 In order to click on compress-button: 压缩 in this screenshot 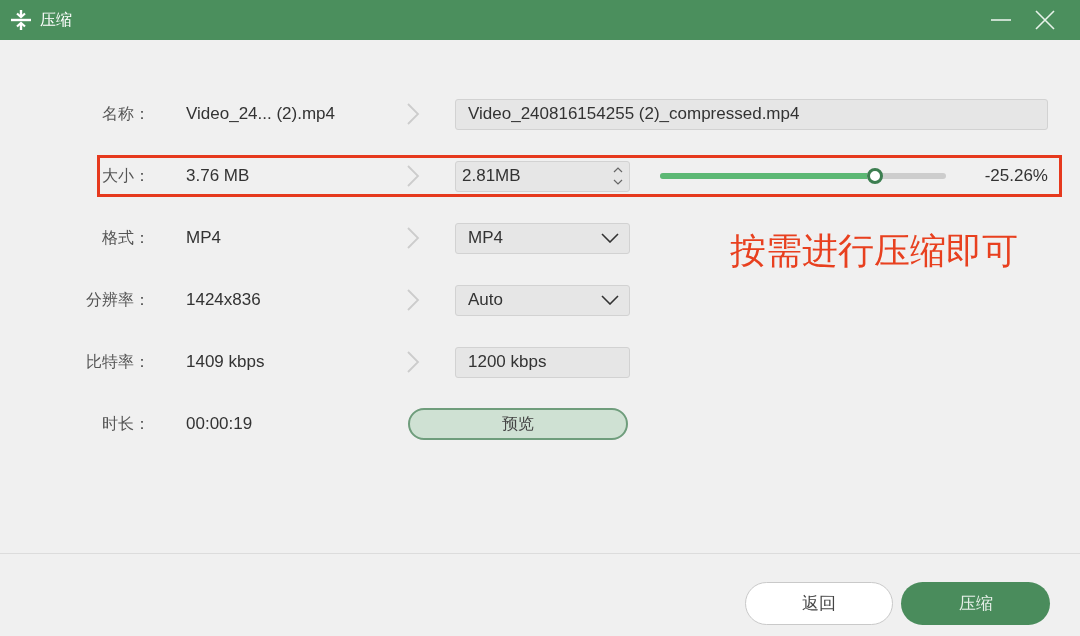, I will do `click(975, 603)`.